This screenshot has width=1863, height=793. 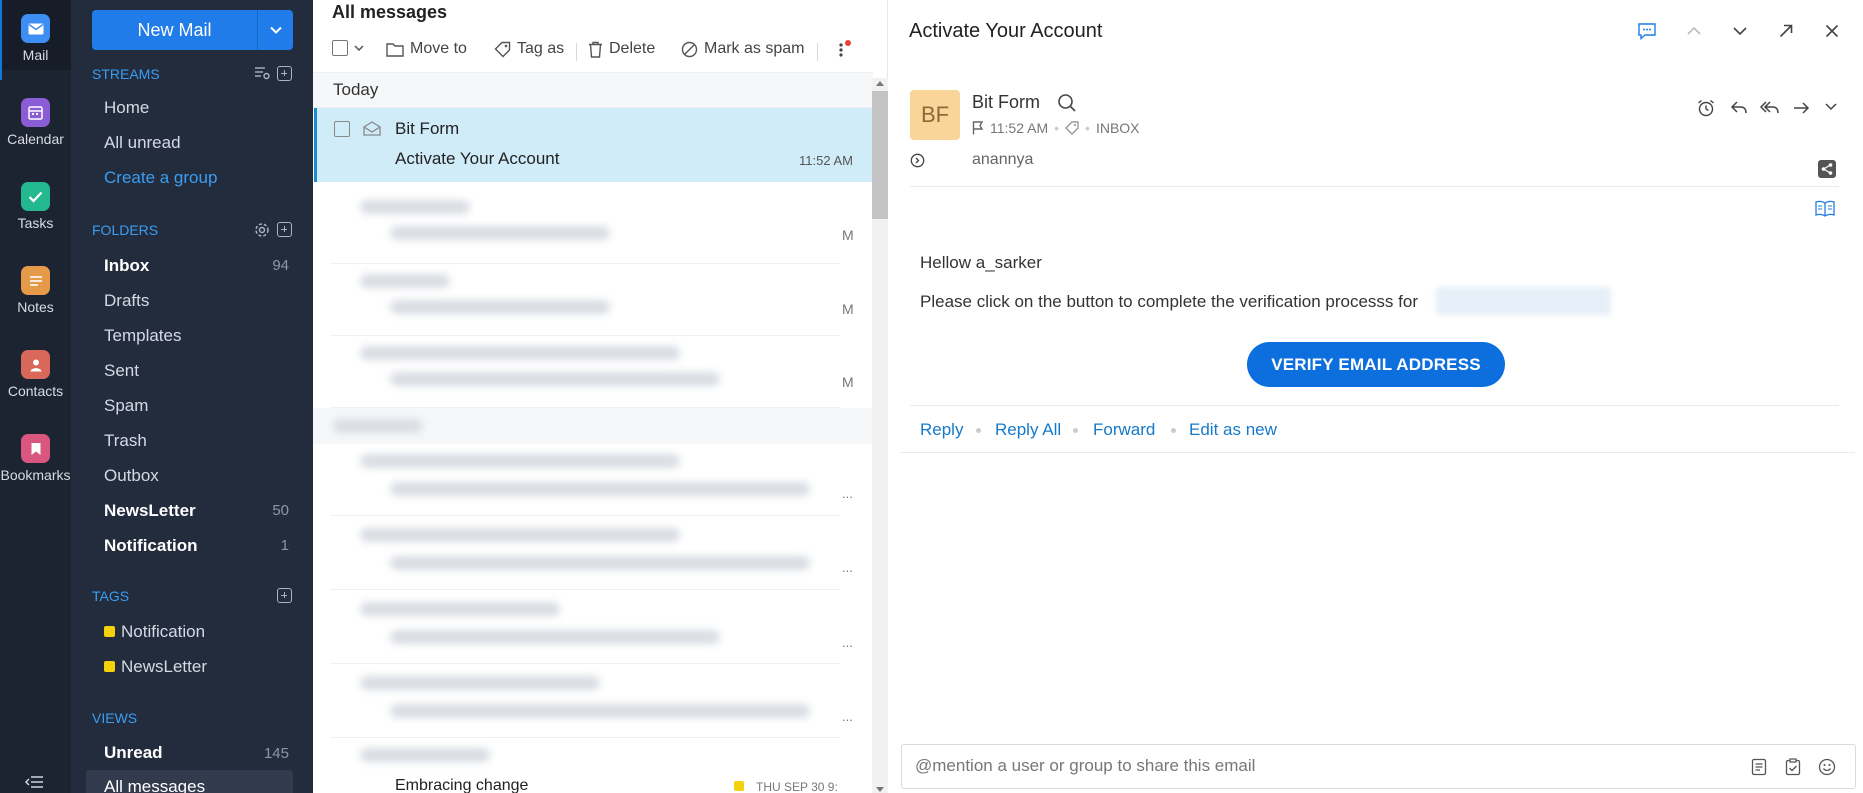 What do you see at coordinates (342, 129) in the screenshot?
I see `row-checkbox` at bounding box center [342, 129].